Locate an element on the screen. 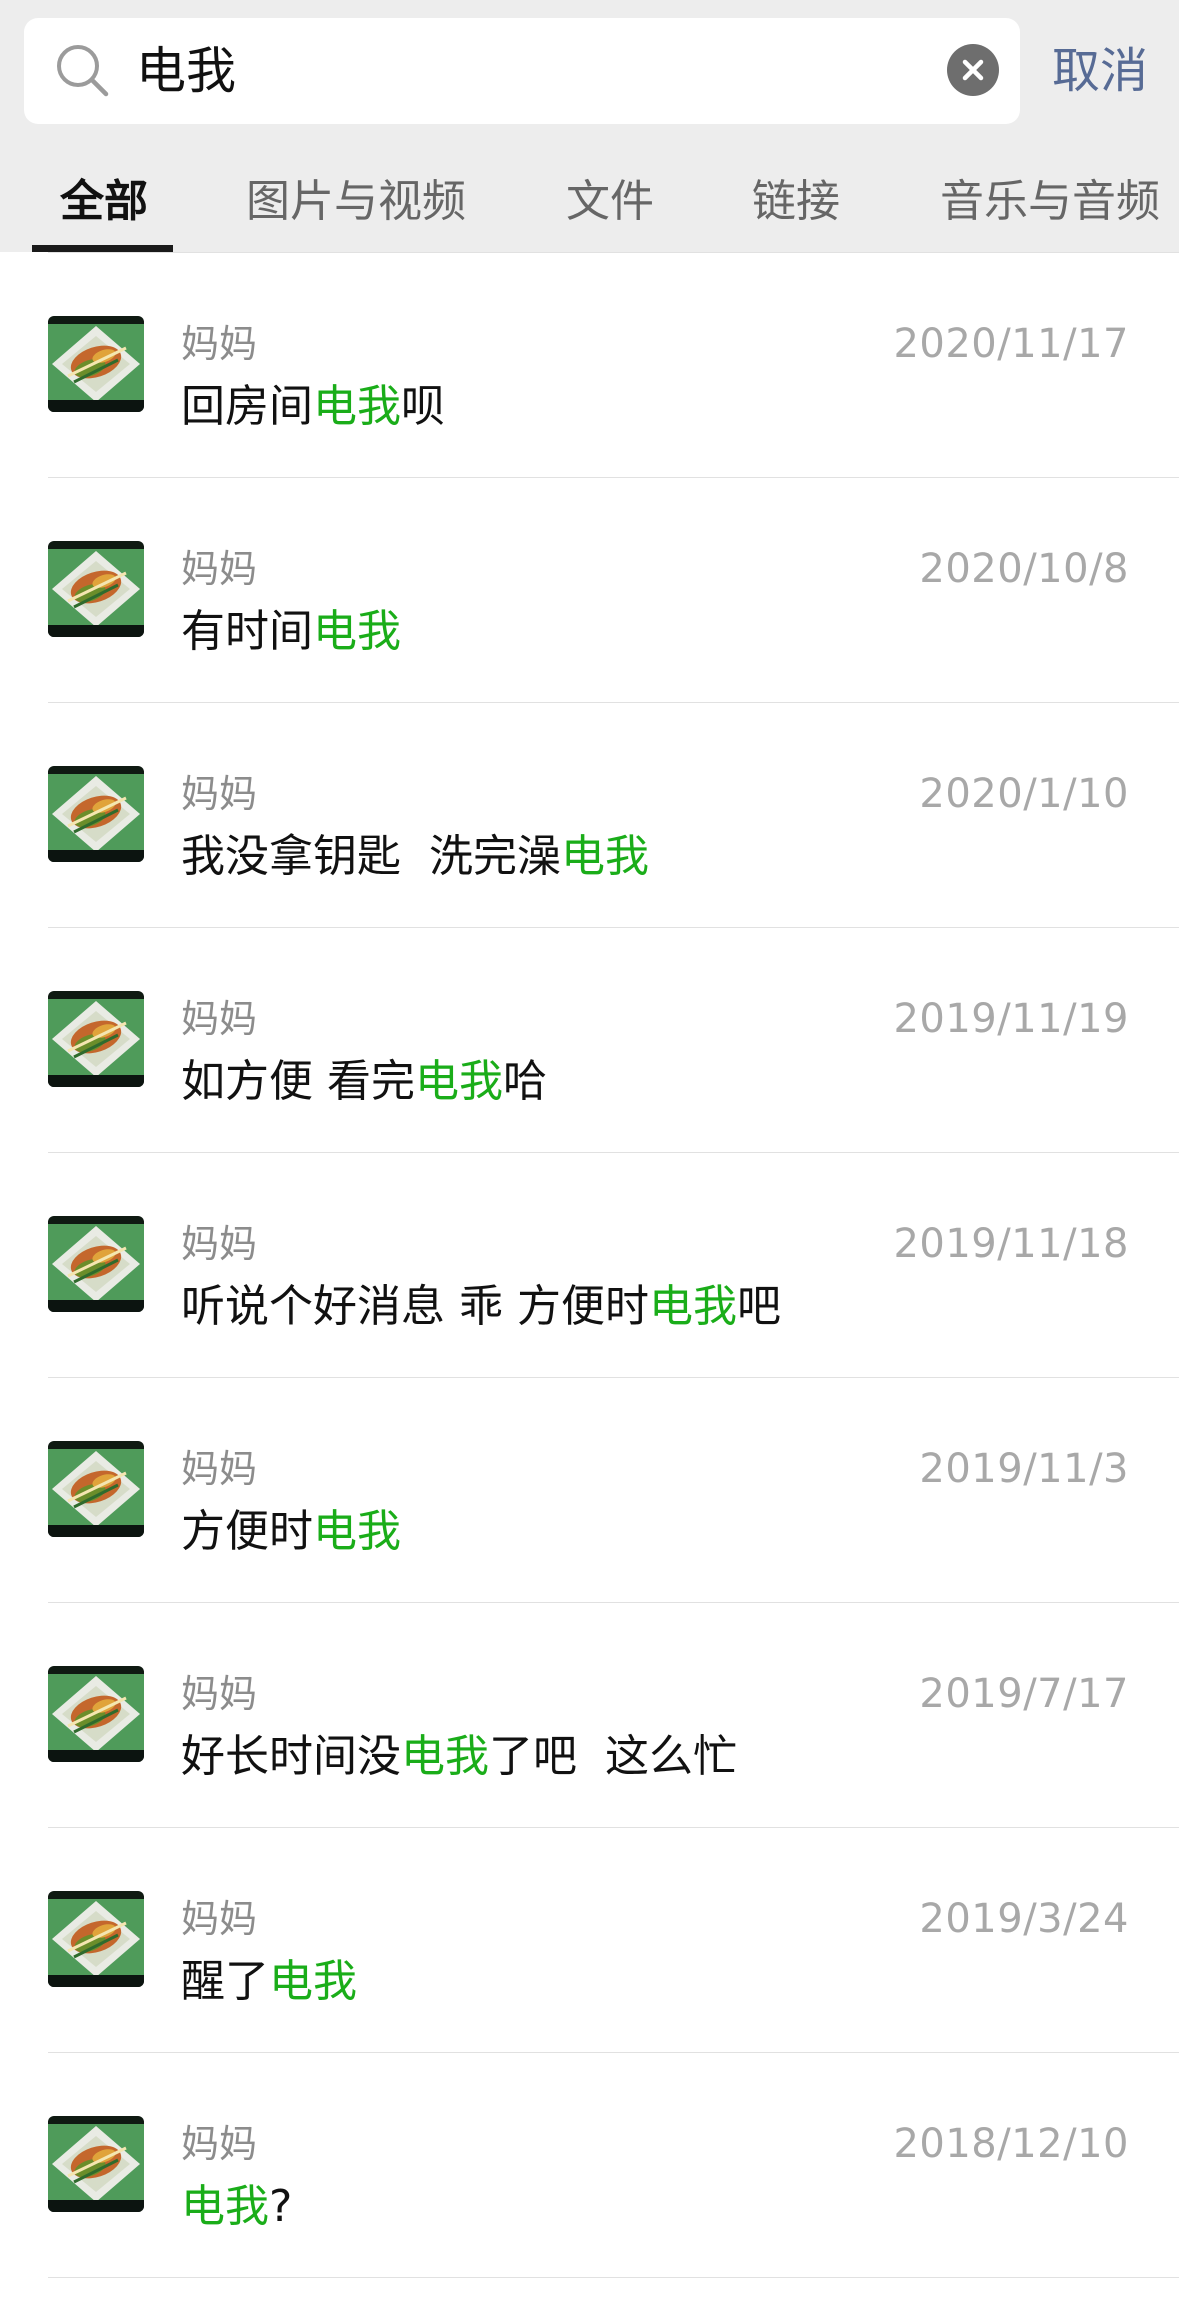 This screenshot has height=2304, width=1179. message-text-after: 了吧 这么忙 is located at coordinates (613, 1756).